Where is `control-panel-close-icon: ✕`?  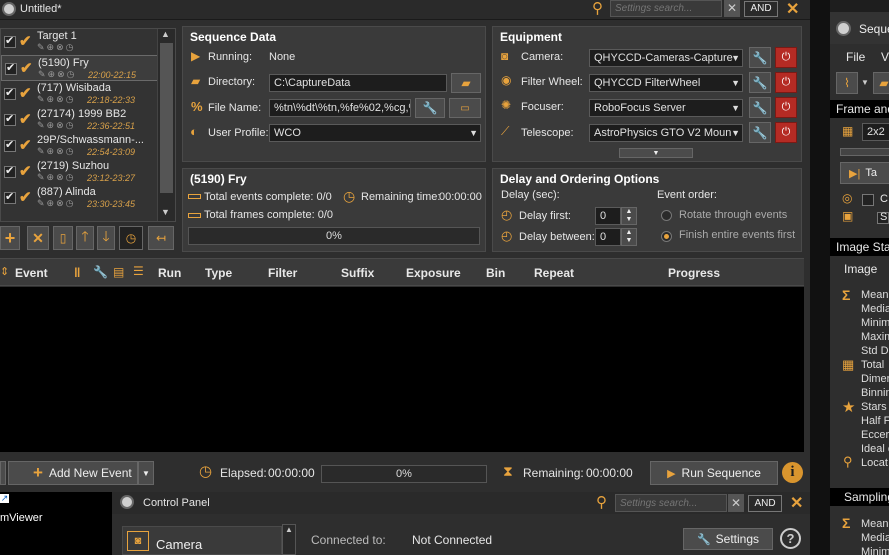
control-panel-close-icon: ✕ is located at coordinates (796, 503).